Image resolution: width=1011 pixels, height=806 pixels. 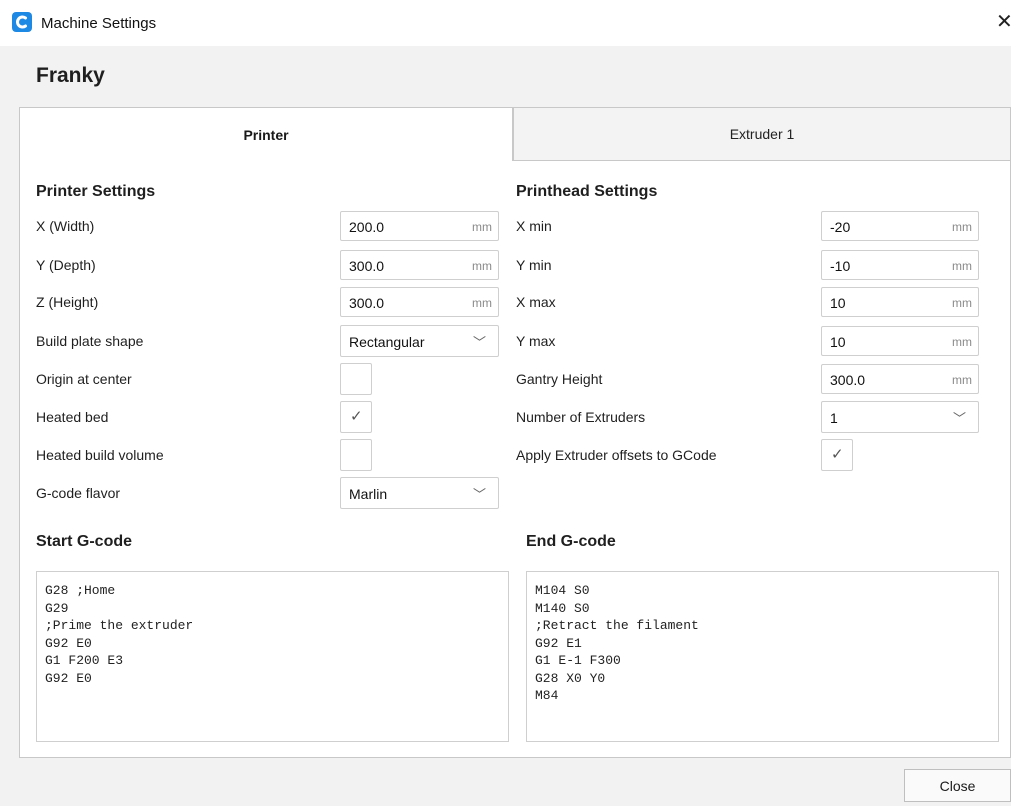 I want to click on number-of-extruders-label: Number of Extruders, so click(x=581, y=417).